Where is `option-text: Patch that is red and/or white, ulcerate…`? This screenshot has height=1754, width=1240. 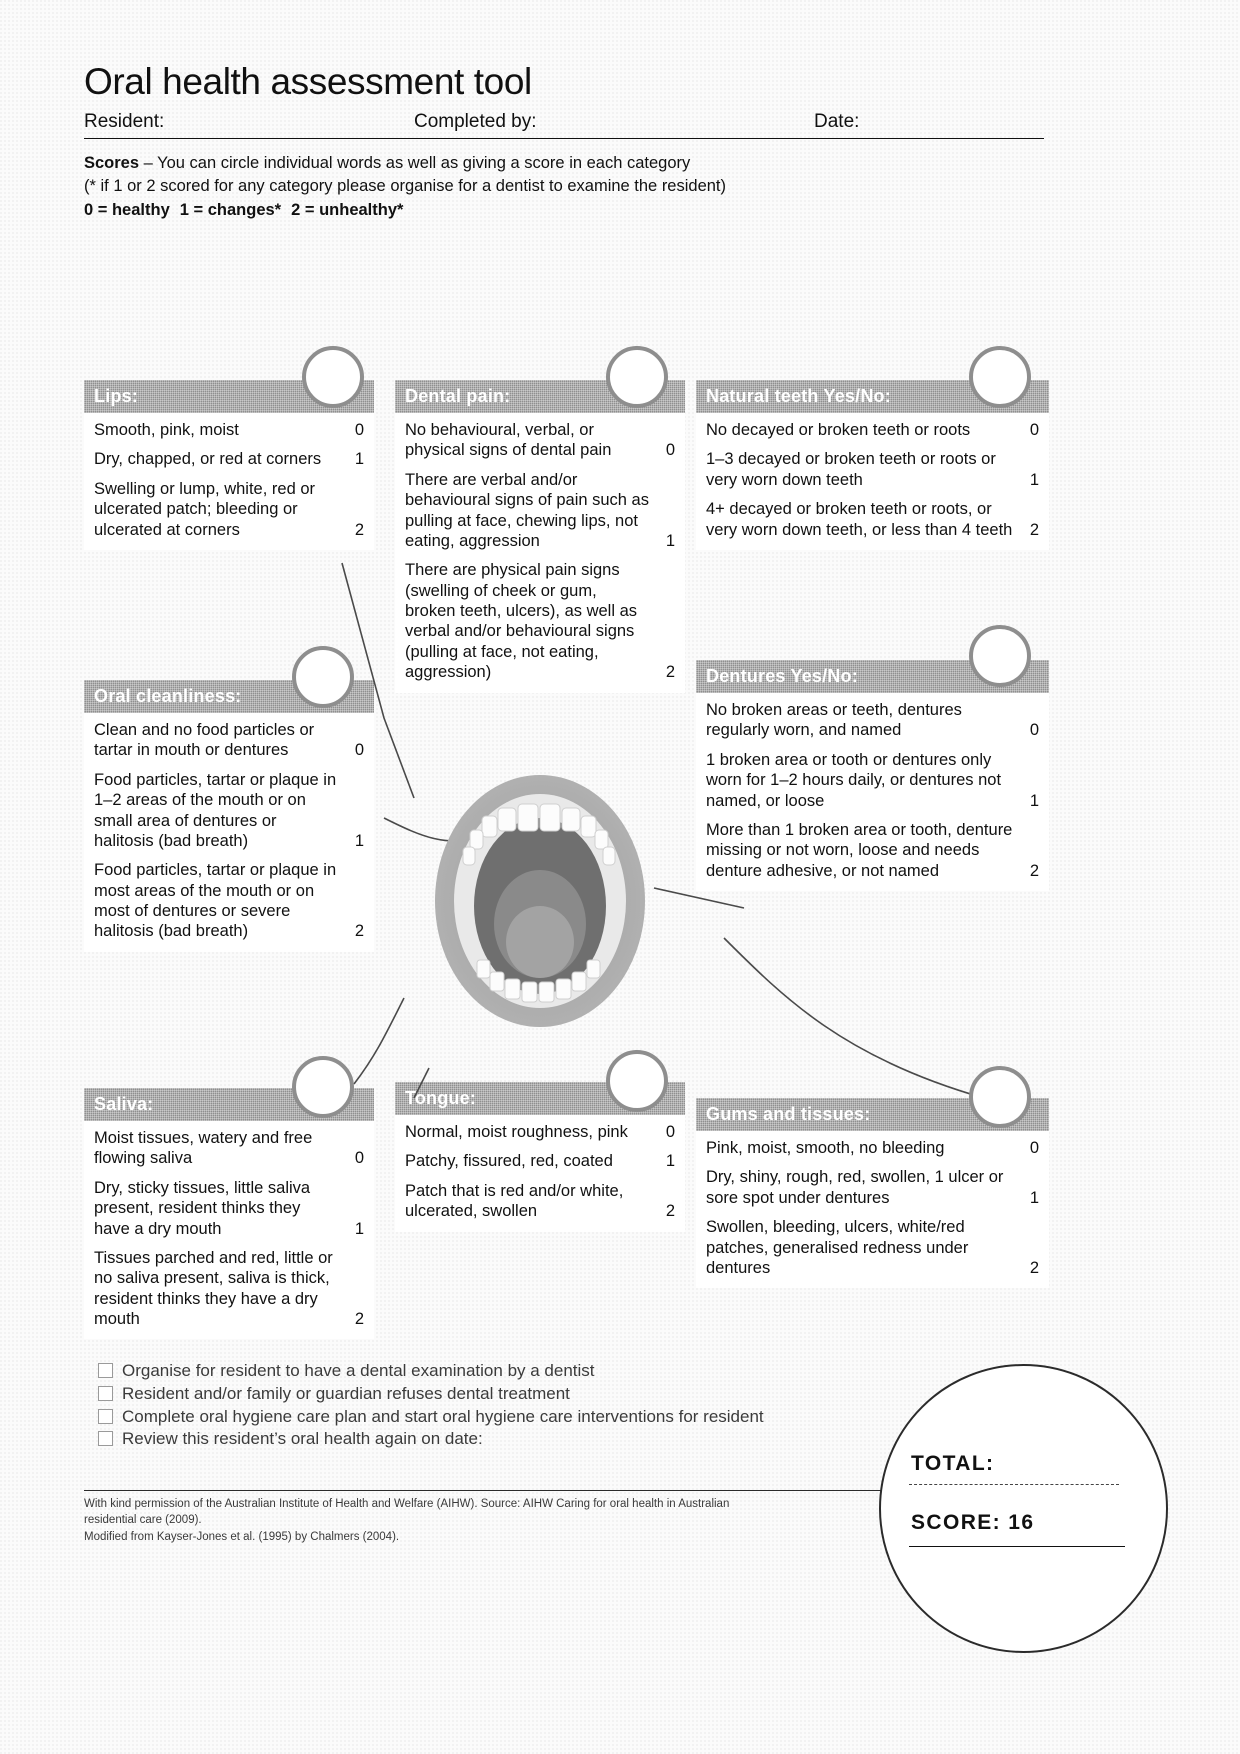 option-text: Patch that is red and/or white, ulcerate… is located at coordinates (514, 1201).